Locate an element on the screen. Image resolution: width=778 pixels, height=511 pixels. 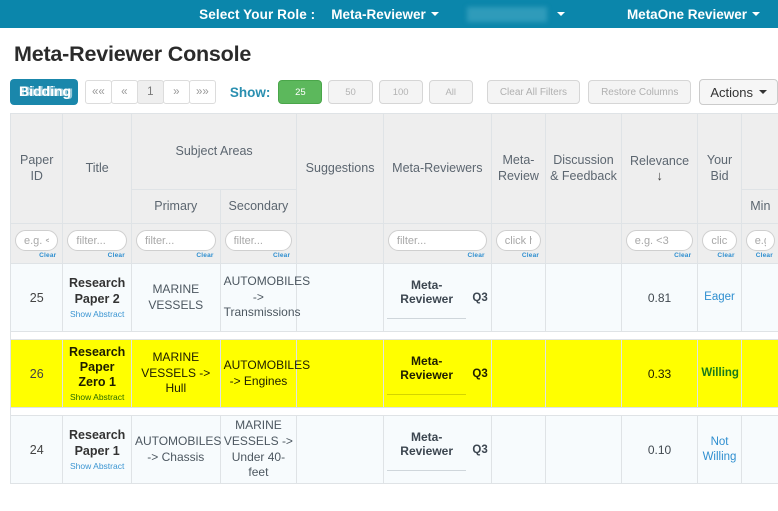
filter-input-min is located at coordinates (760, 240).